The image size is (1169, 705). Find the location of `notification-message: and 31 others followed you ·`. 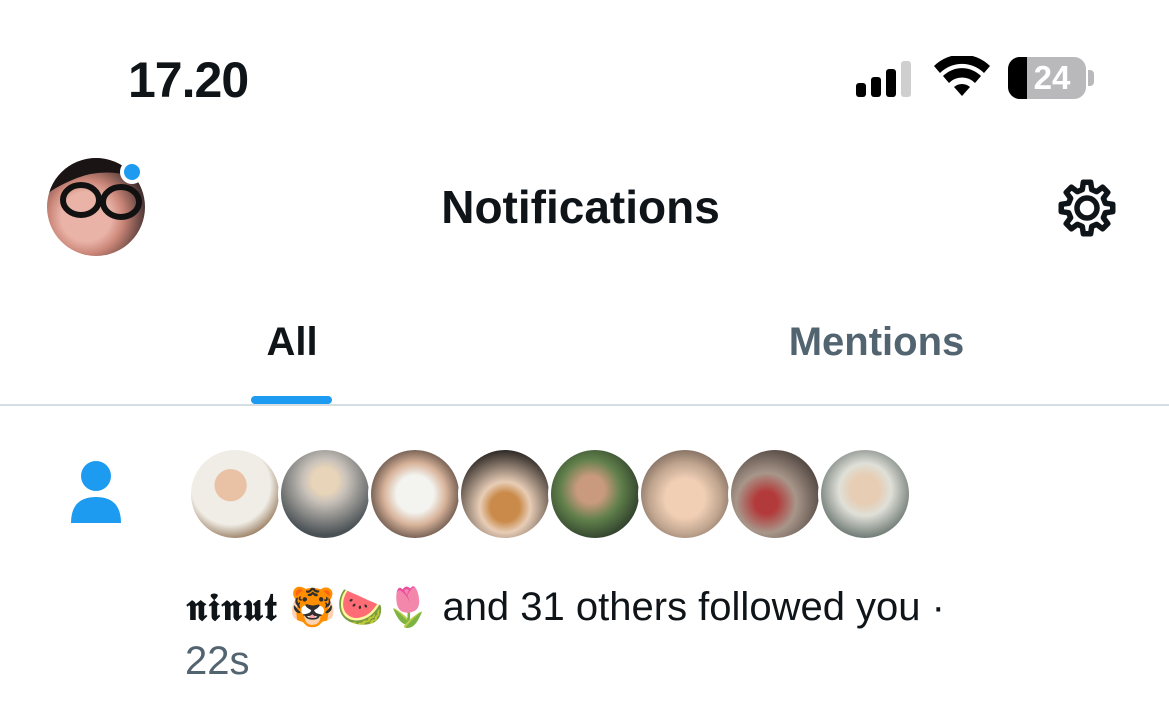

notification-message: and 31 others followed you · is located at coordinates (688, 607).